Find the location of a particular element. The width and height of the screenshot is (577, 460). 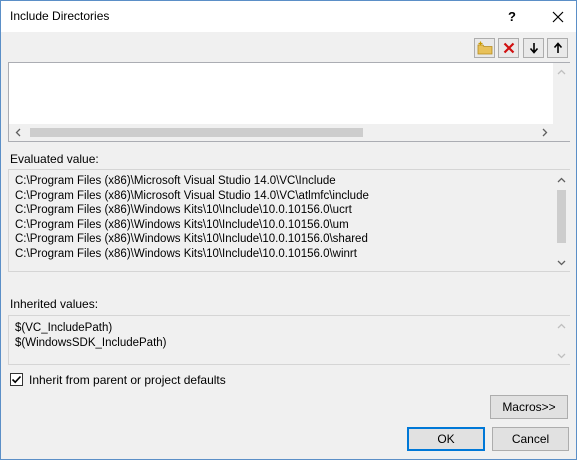

edit-list-horizontal-scrollbar is located at coordinates (281, 132).